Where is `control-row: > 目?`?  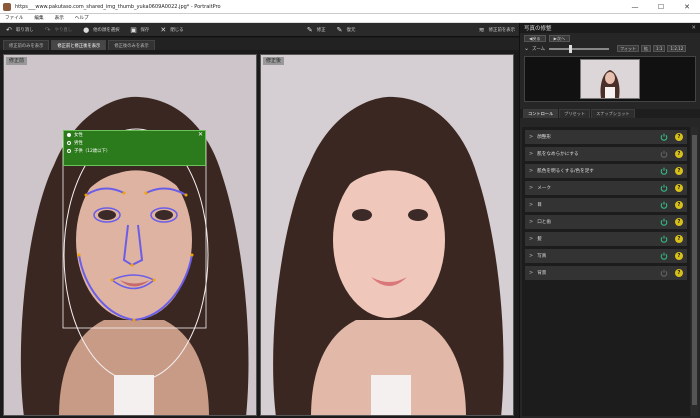
control-row: > 目? is located at coordinates (606, 205).